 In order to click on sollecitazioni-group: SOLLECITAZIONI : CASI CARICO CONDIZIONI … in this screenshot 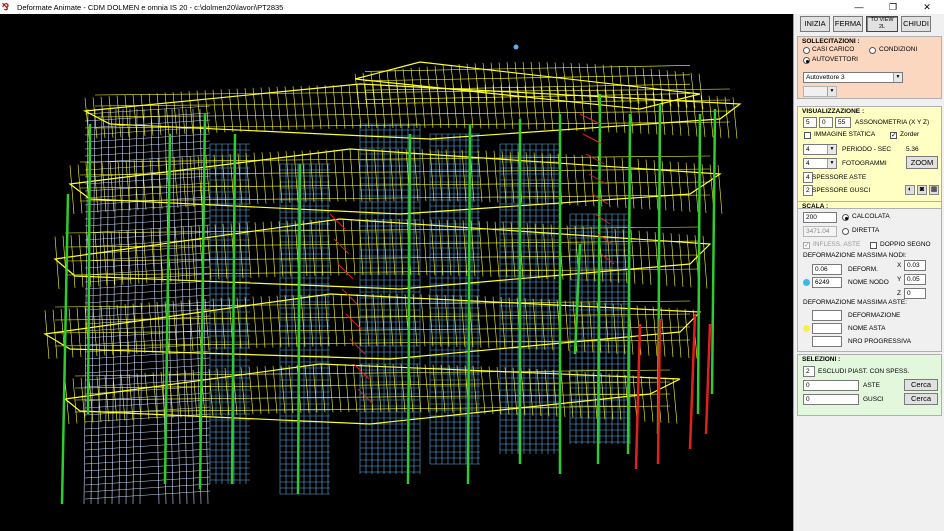, I will do `click(869, 67)`.